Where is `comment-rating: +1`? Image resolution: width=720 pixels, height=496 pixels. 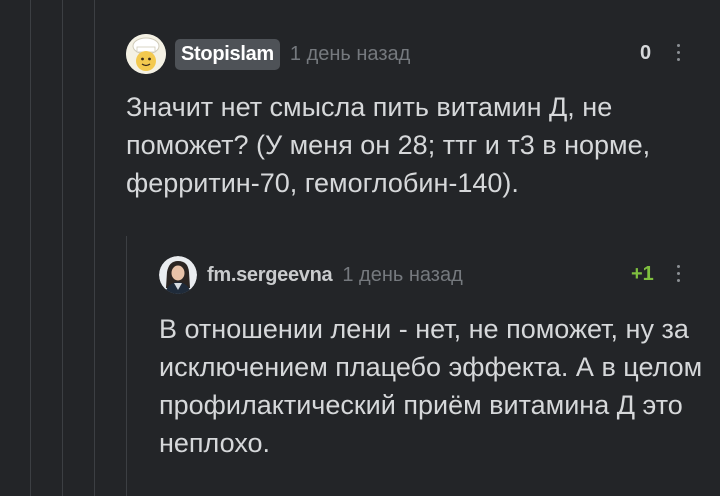
comment-rating: +1 is located at coordinates (642, 274).